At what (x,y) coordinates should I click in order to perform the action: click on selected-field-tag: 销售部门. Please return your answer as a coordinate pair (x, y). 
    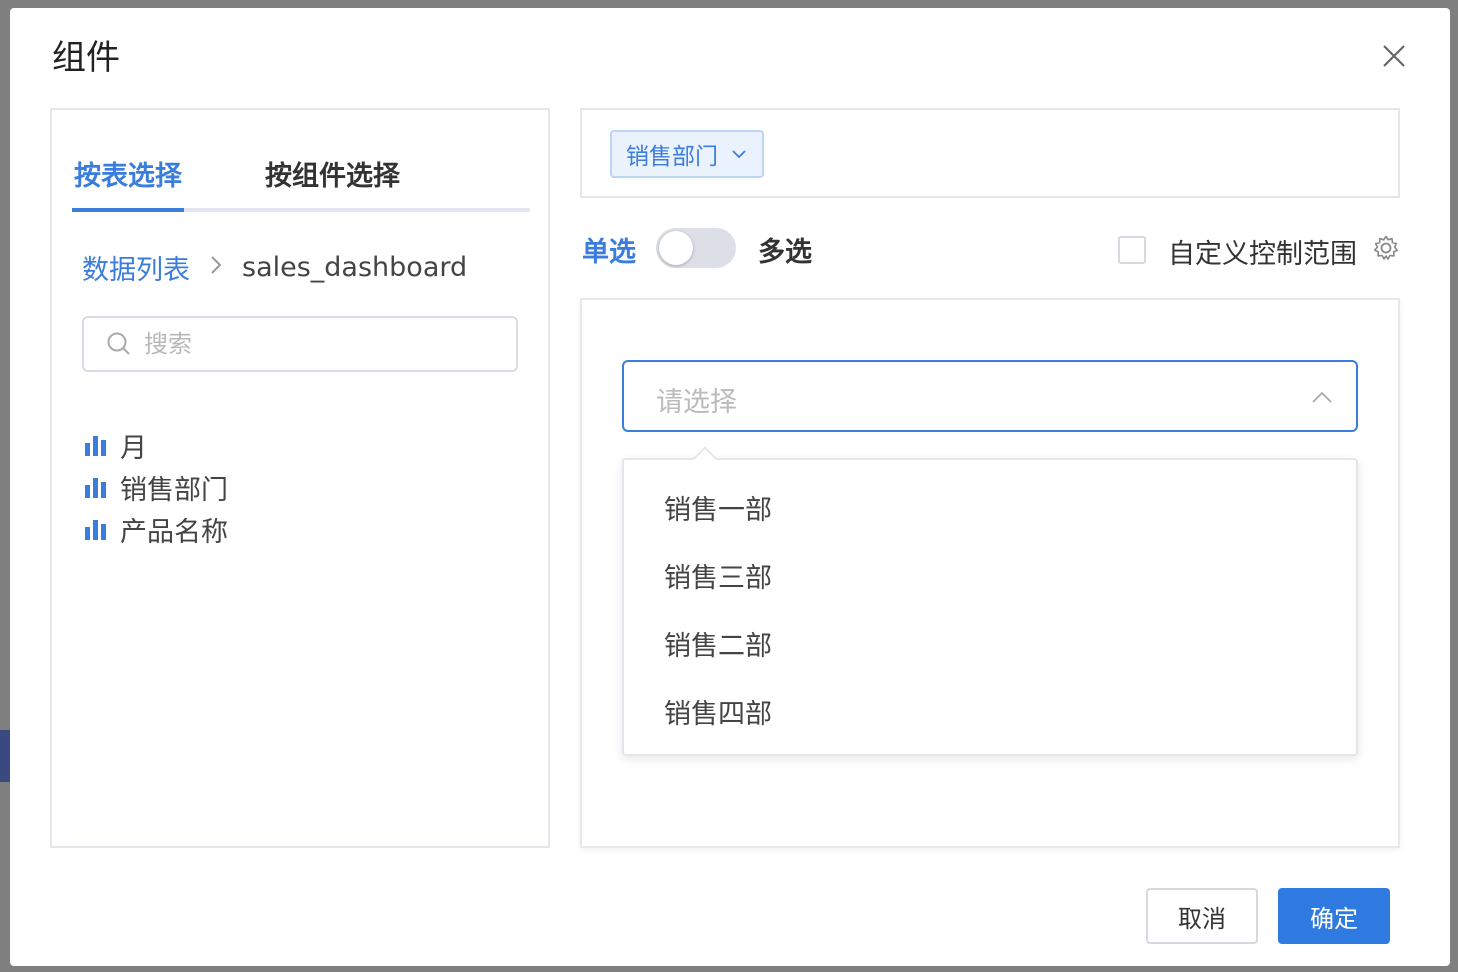
    Looking at the image, I should click on (687, 154).